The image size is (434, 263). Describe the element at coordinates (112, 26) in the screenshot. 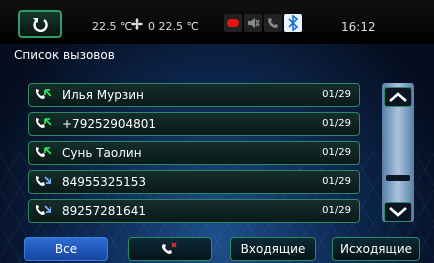

I see `temperature-left: 22.5 ℃` at that location.